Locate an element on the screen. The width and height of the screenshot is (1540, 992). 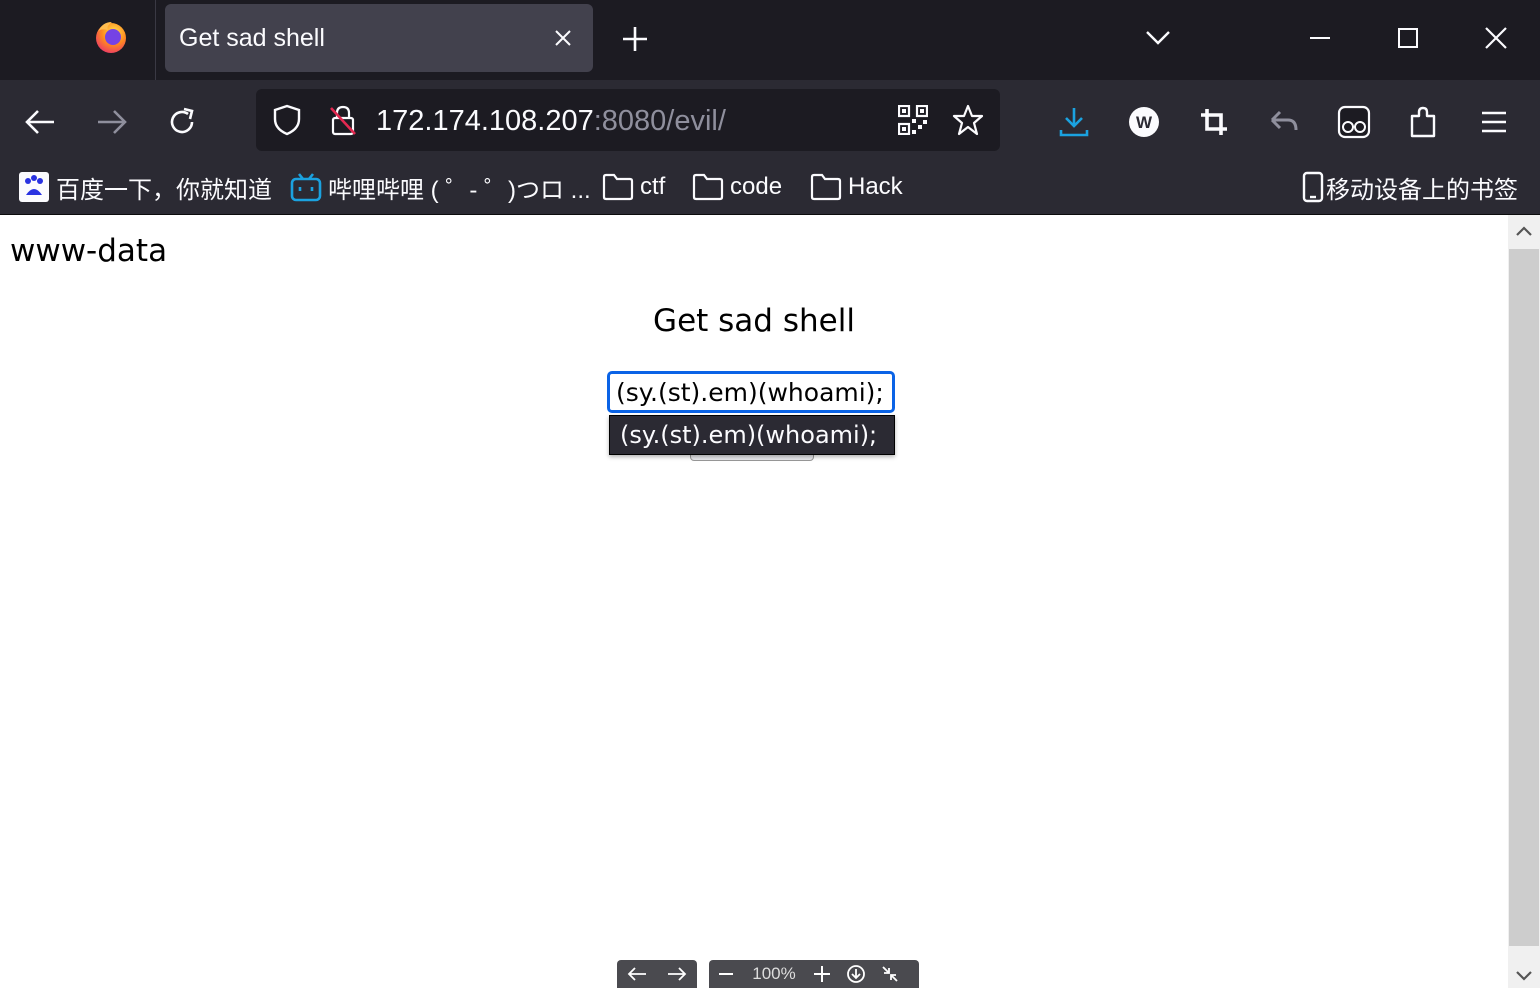
back-arrow-icon is located at coordinates (40, 122).